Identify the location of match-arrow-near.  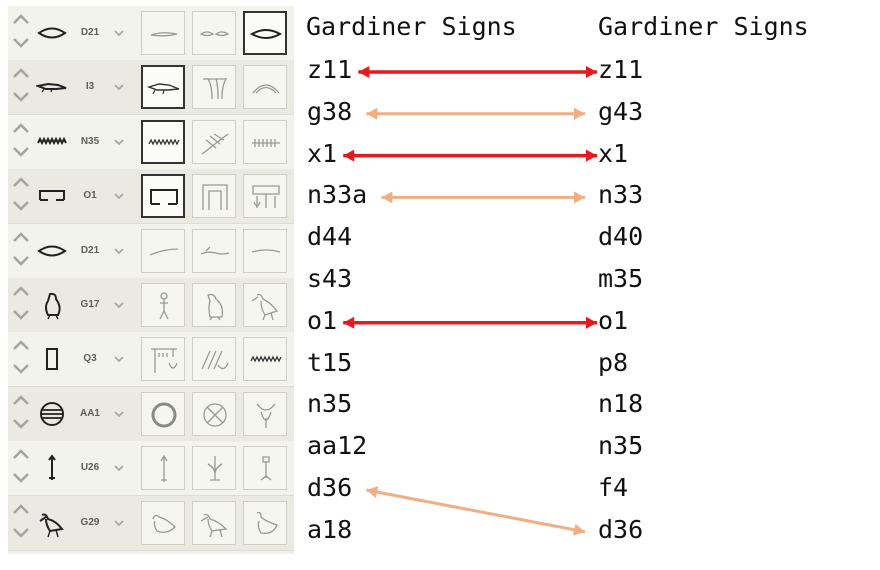
(476, 511).